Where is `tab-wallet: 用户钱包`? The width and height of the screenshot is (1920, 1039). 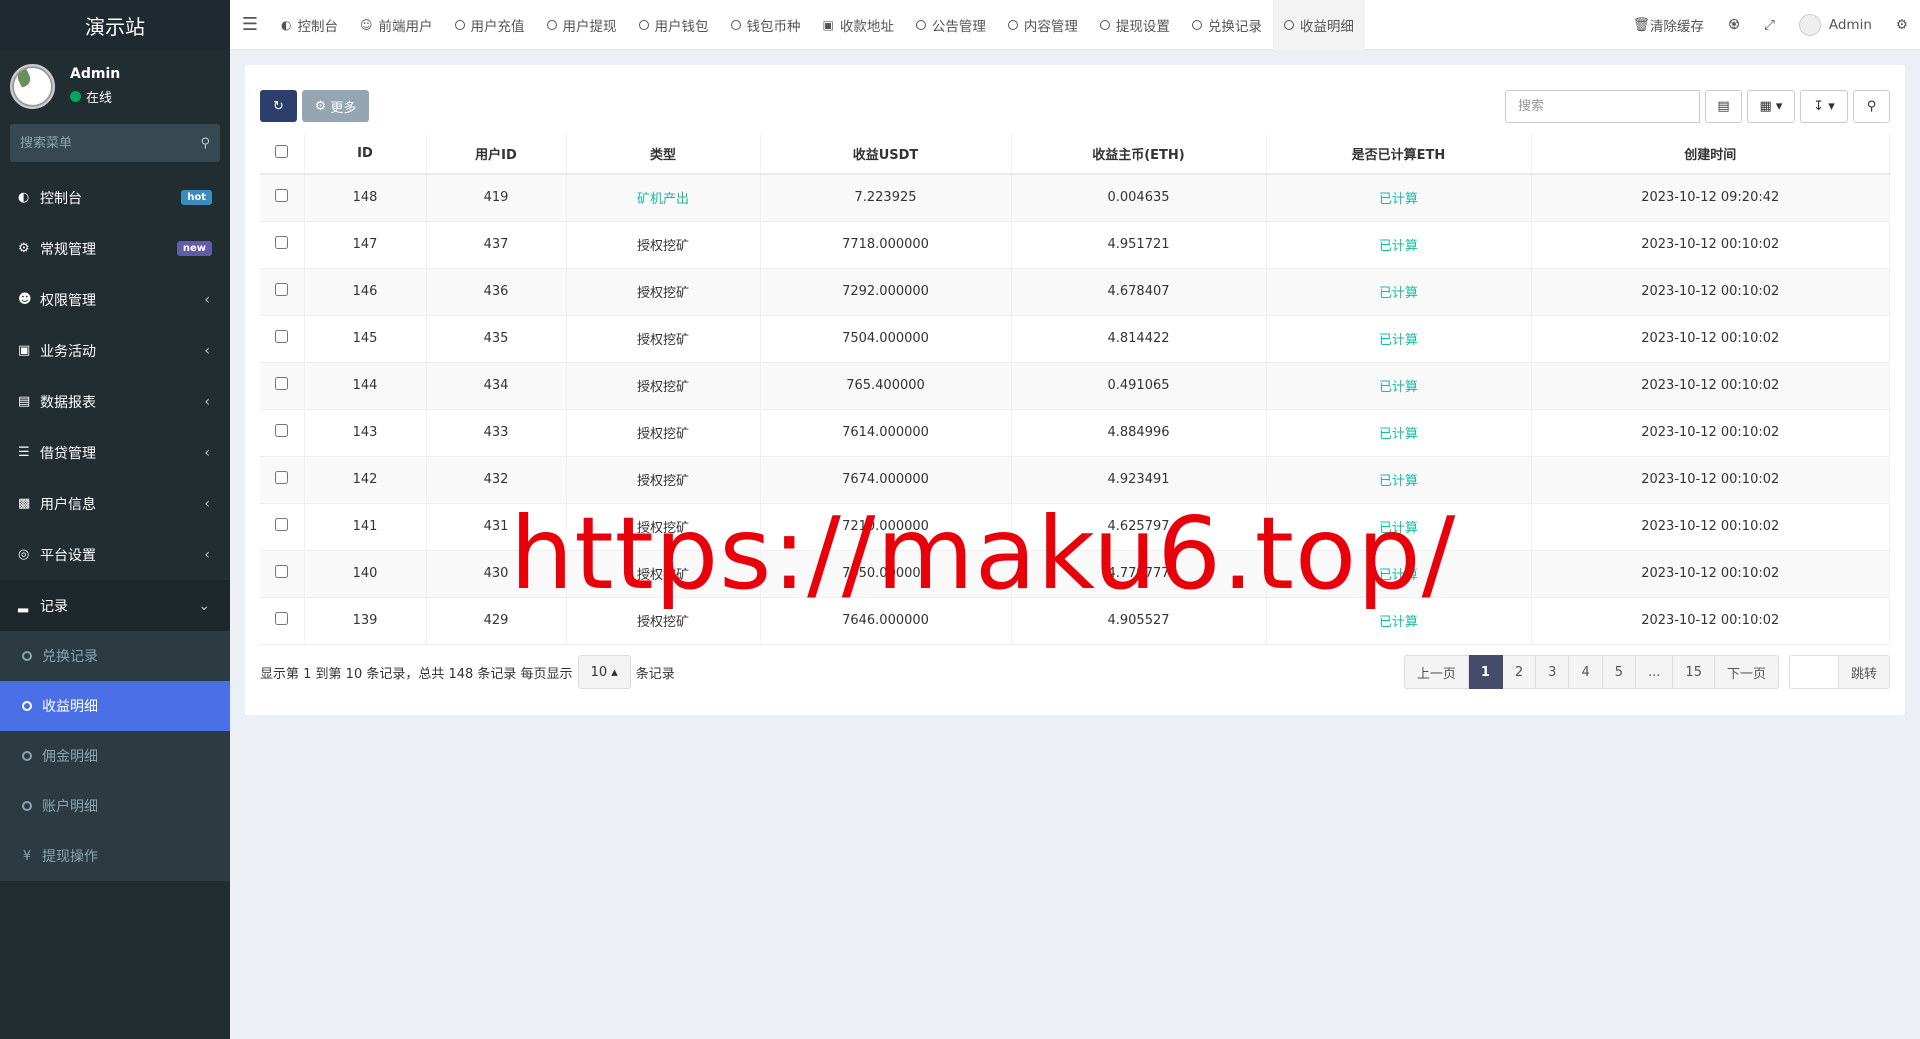 tab-wallet: 用户钱包 is located at coordinates (674, 25).